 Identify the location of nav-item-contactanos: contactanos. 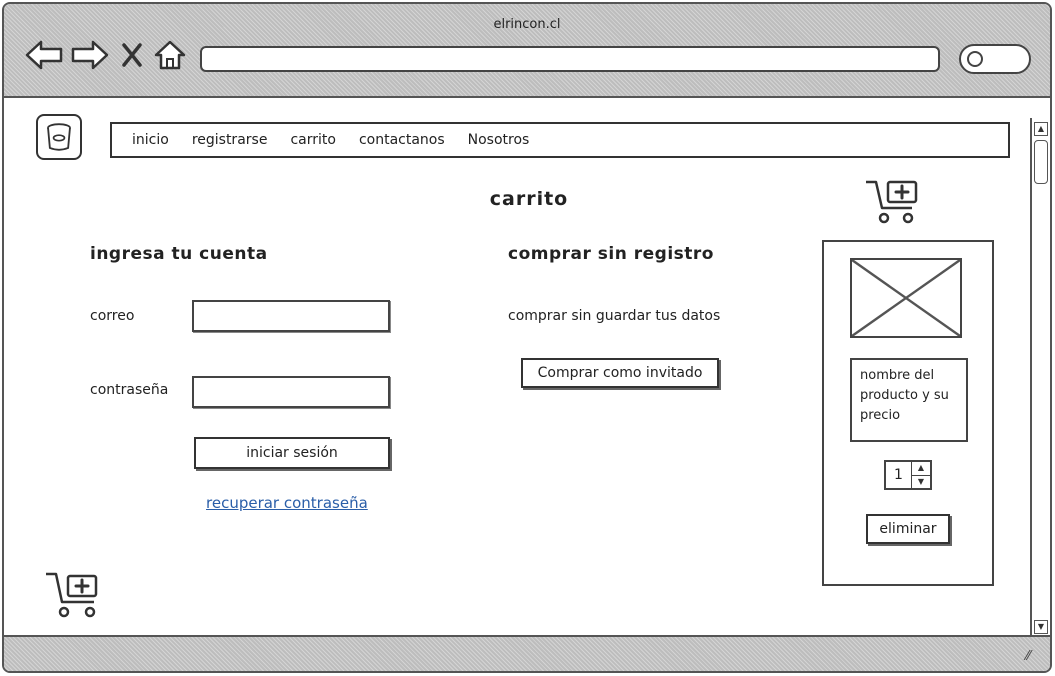
(402, 140).